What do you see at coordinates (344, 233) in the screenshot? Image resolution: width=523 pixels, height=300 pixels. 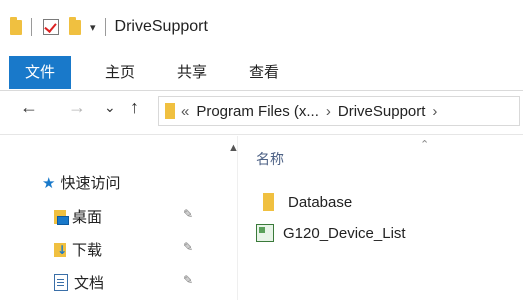 I see `file-name: G120_Device_List` at bounding box center [344, 233].